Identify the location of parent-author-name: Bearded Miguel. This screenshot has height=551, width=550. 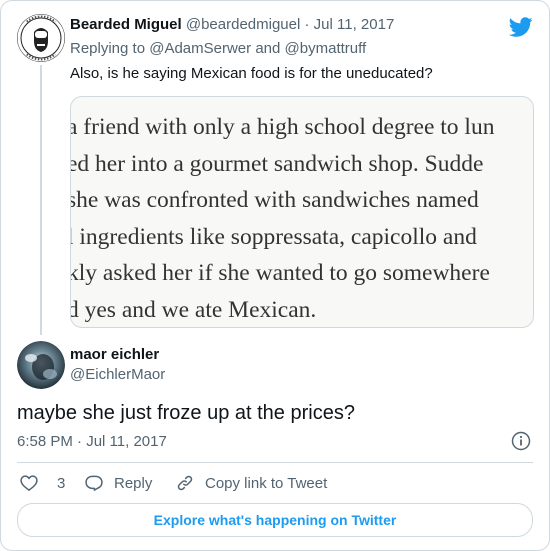
(126, 24).